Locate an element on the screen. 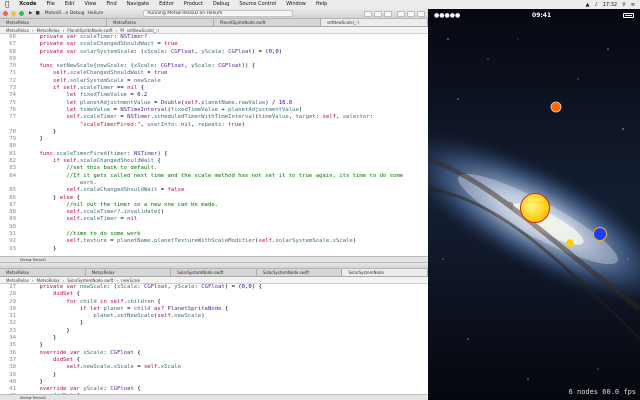 Image resolution: width=640 pixels, height=400 pixels. code-text: if self.scaleTimer == nil { is located at coordinates (82, 88).